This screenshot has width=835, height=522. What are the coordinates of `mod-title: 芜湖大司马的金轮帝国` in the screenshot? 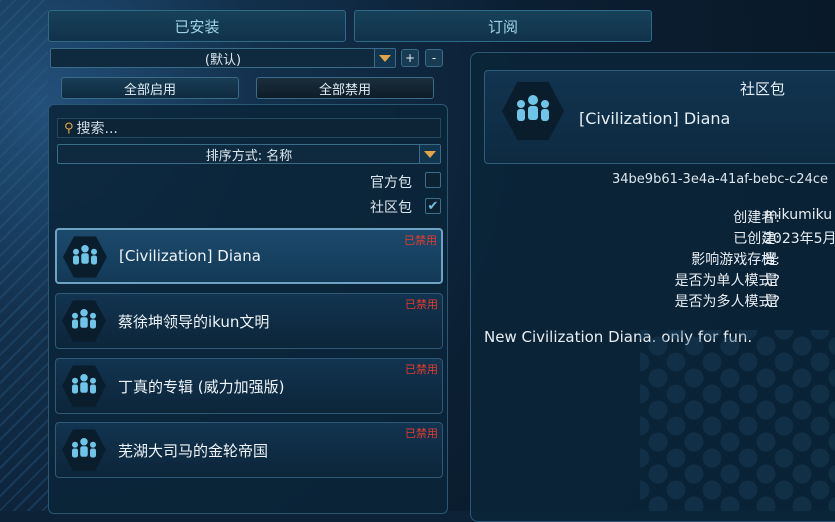 It's located at (193, 451).